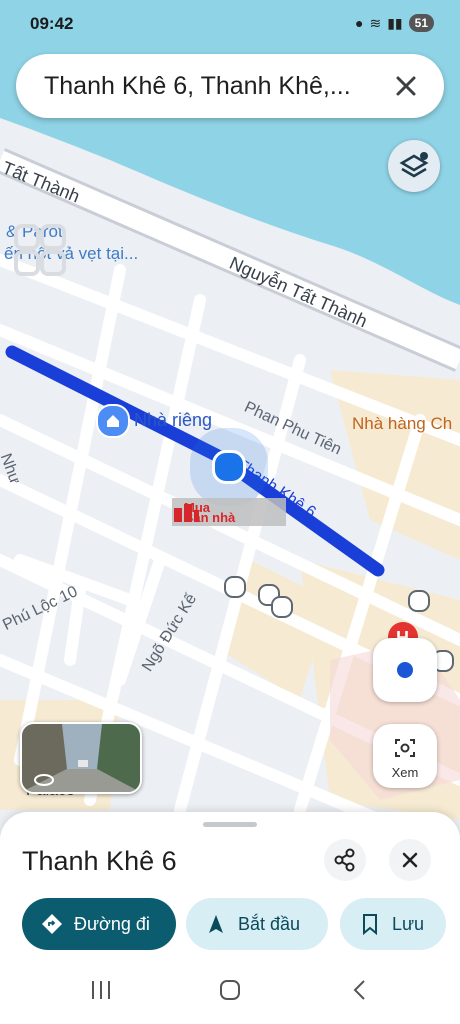 The image size is (460, 1024). I want to click on wifi-icon: ≋, so click(375, 22).